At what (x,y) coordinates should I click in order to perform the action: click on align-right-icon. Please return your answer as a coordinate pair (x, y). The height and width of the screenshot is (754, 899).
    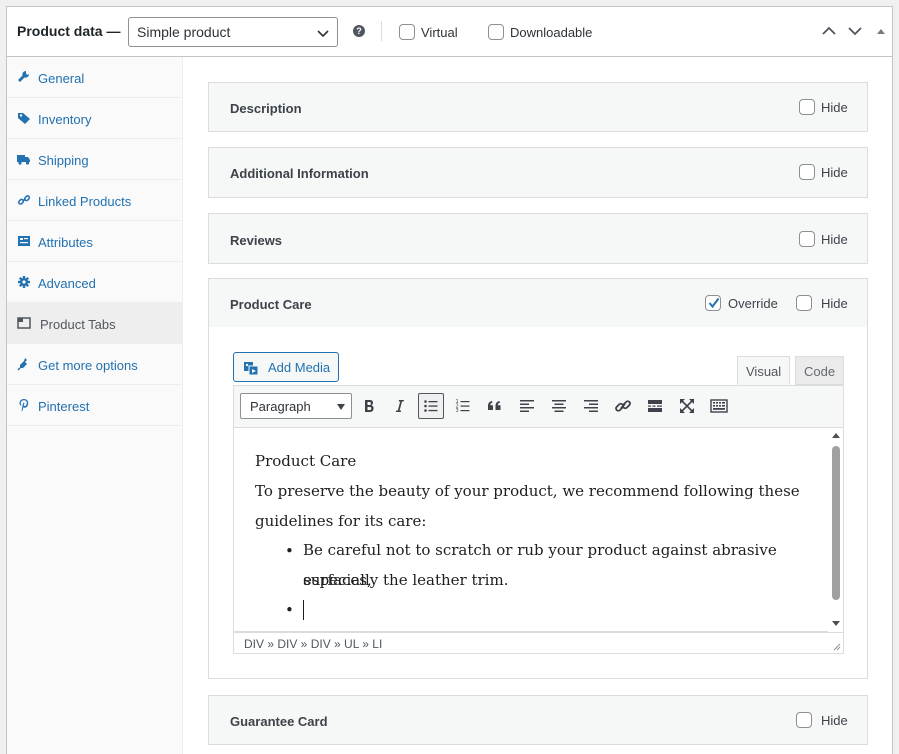
    Looking at the image, I should click on (591, 406).